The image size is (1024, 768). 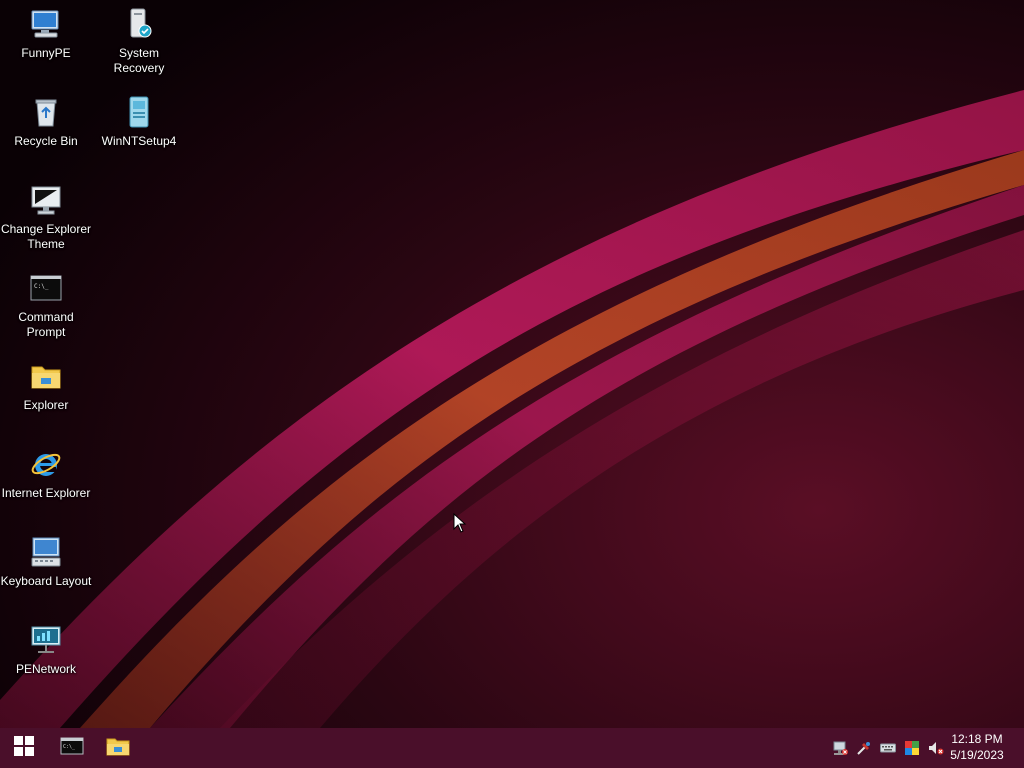 I want to click on desktop-icon-internet-explorer: Internet Explorer, so click(x=46, y=480).